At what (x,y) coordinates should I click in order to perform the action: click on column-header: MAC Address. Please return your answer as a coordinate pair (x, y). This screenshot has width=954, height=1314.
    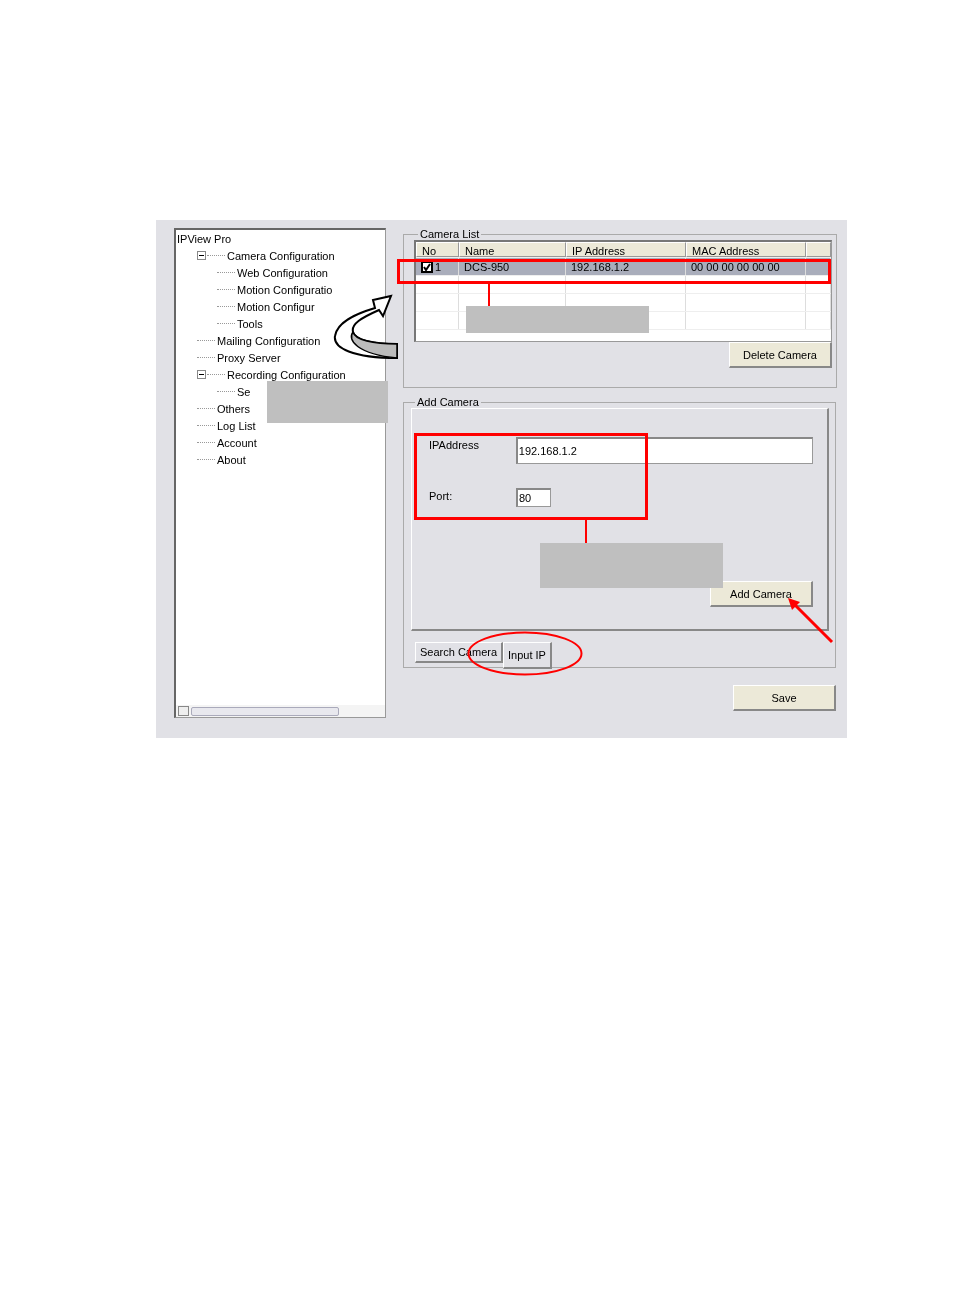
    Looking at the image, I should click on (746, 249).